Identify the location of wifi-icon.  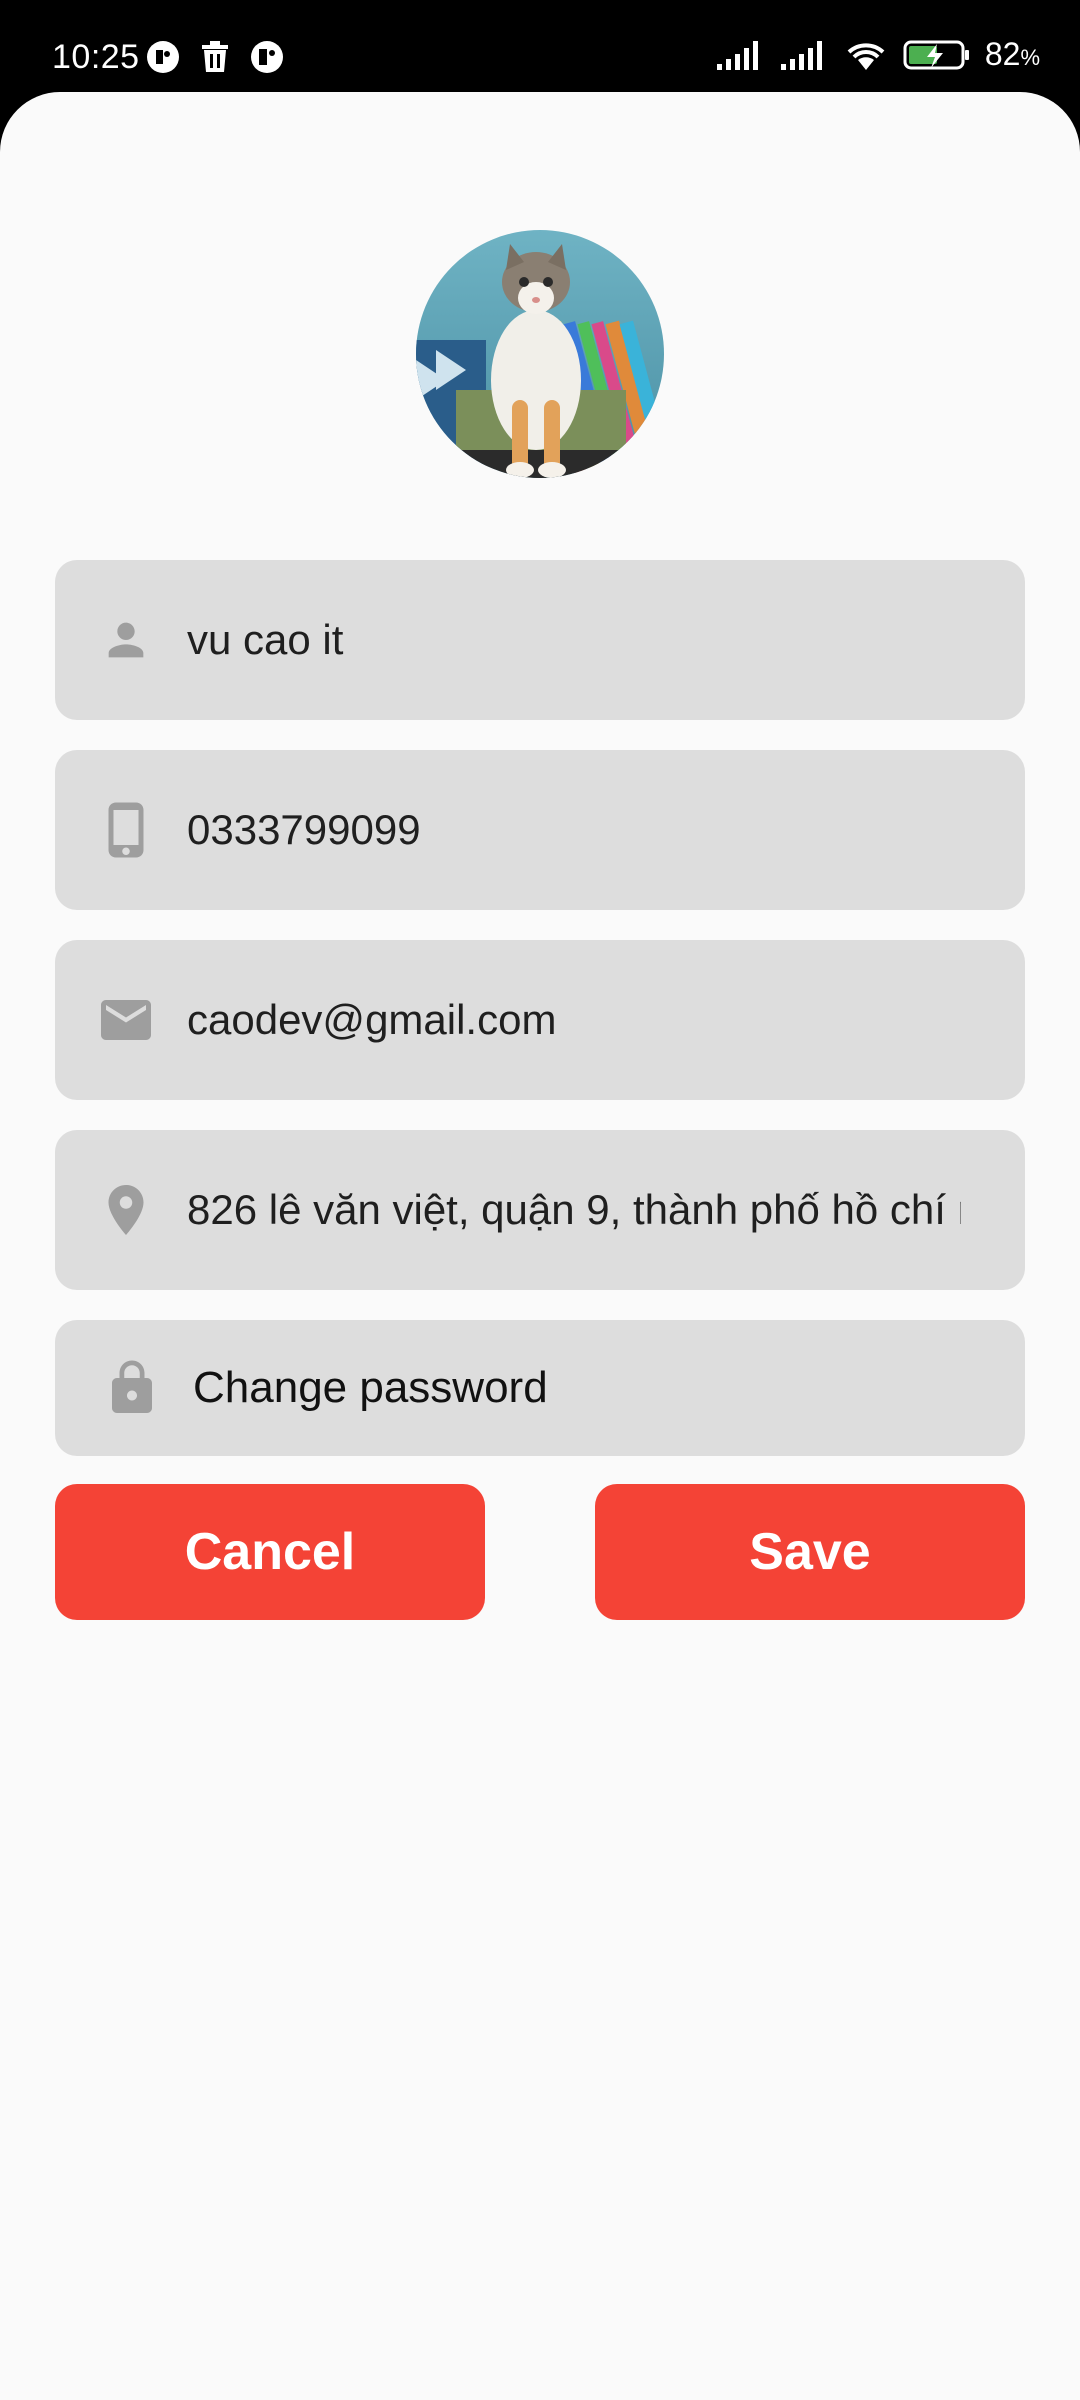
(866, 56).